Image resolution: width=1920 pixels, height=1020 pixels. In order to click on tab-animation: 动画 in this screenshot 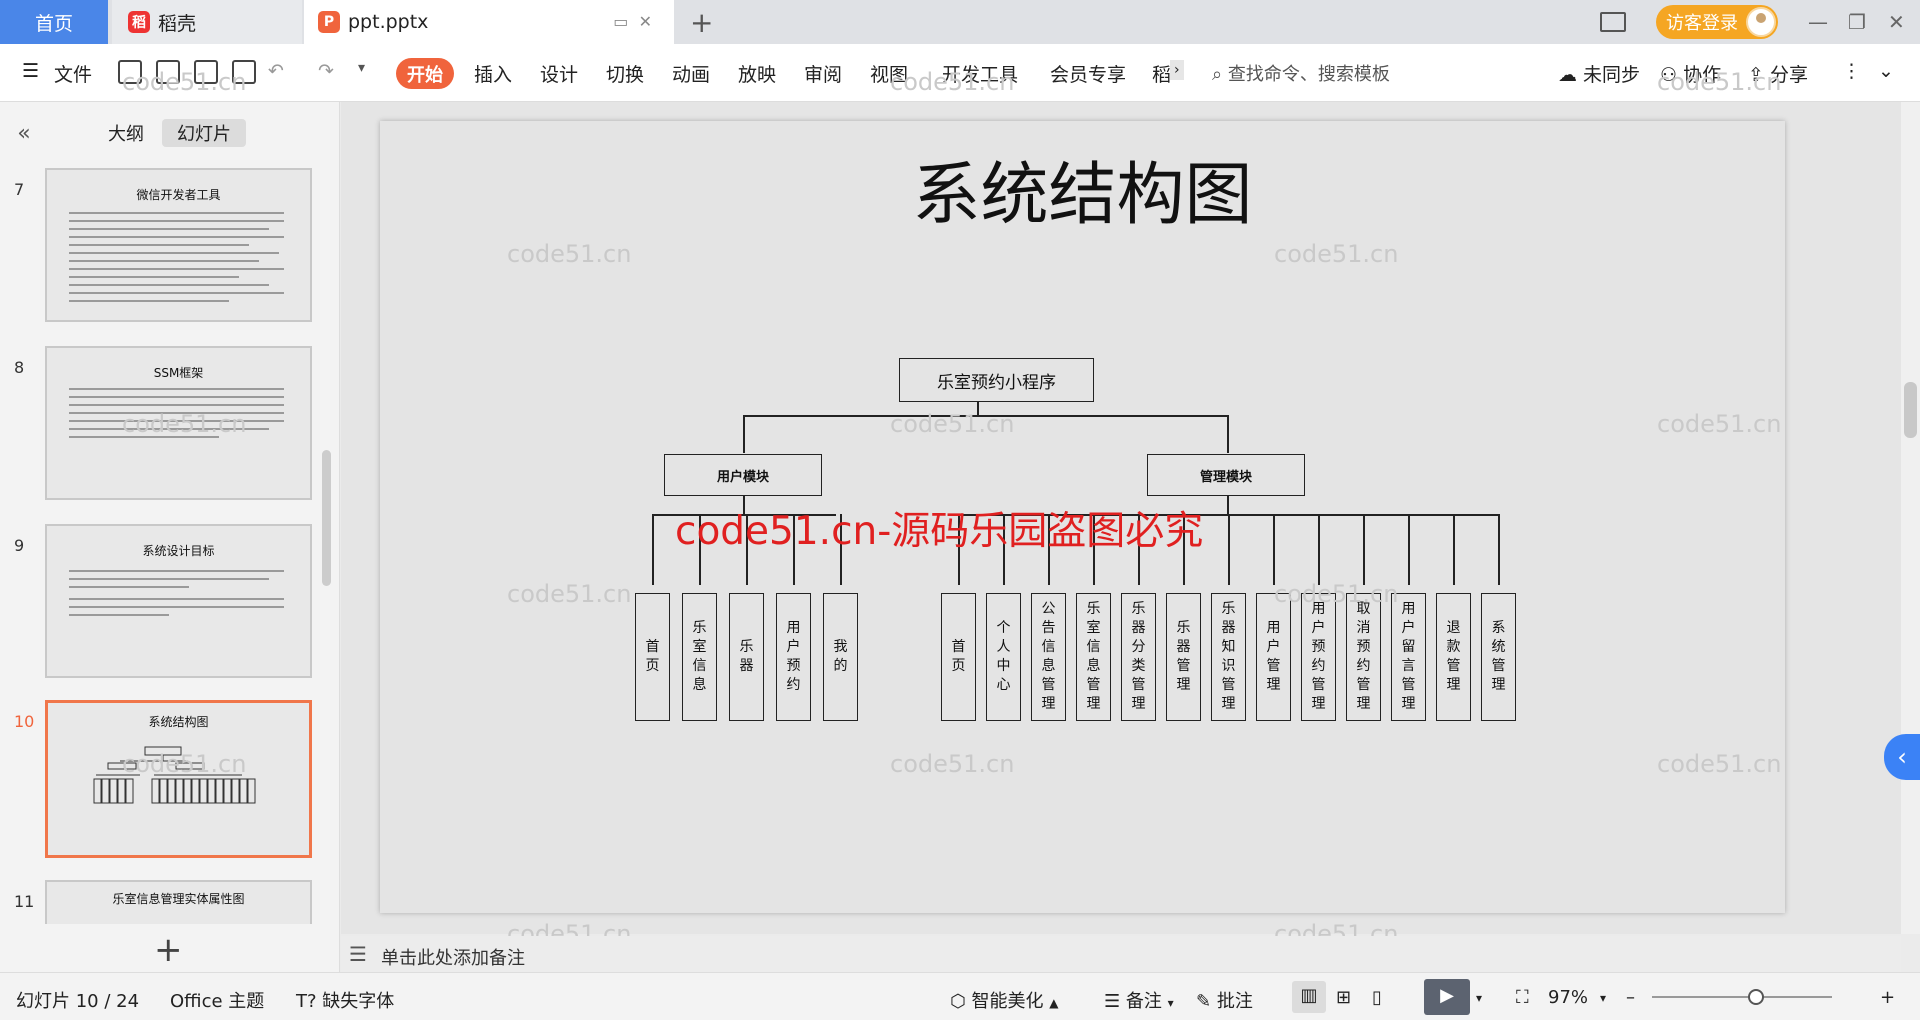, I will do `click(691, 73)`.